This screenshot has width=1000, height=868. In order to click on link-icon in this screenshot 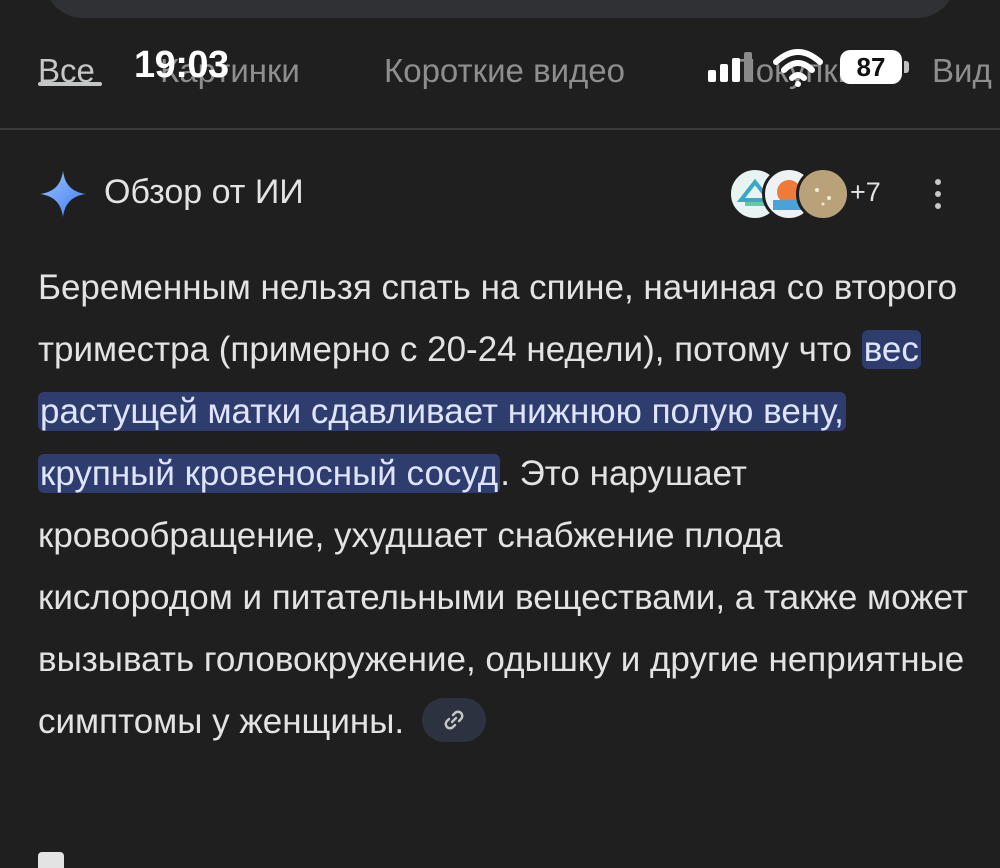, I will do `click(454, 720)`.